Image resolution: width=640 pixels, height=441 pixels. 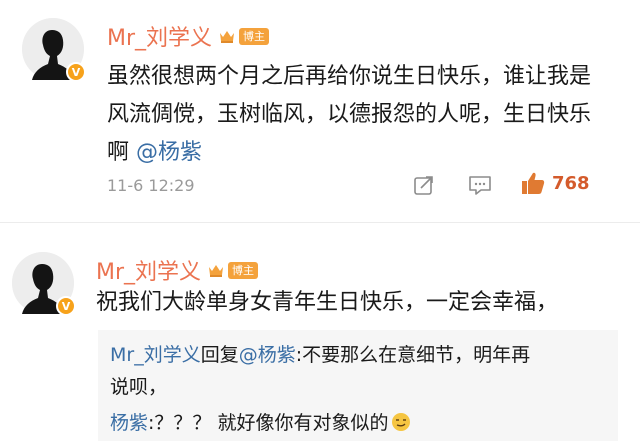 I want to click on comment-icon, so click(x=480, y=185).